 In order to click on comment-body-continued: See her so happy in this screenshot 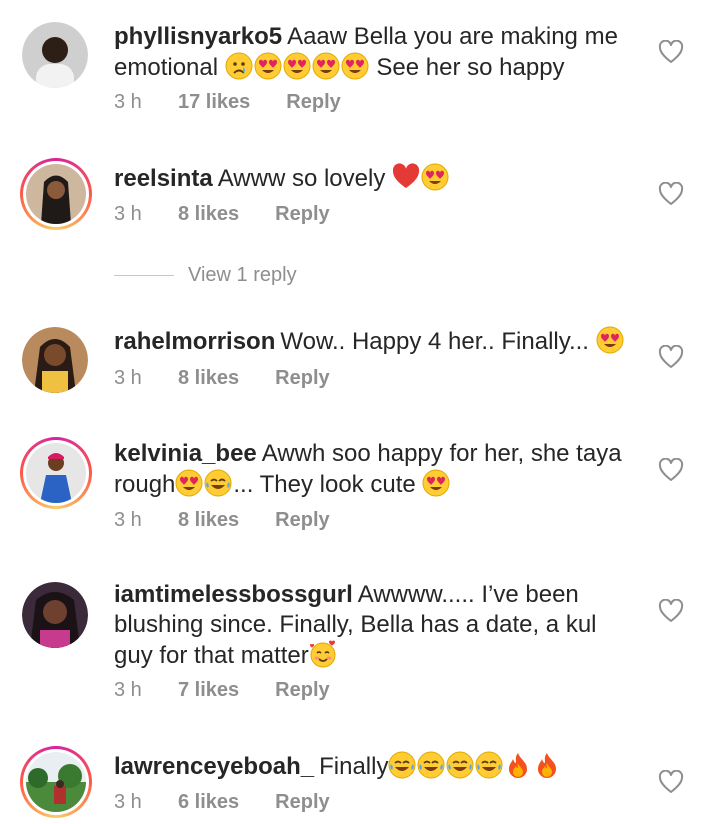, I will do `click(470, 67)`.